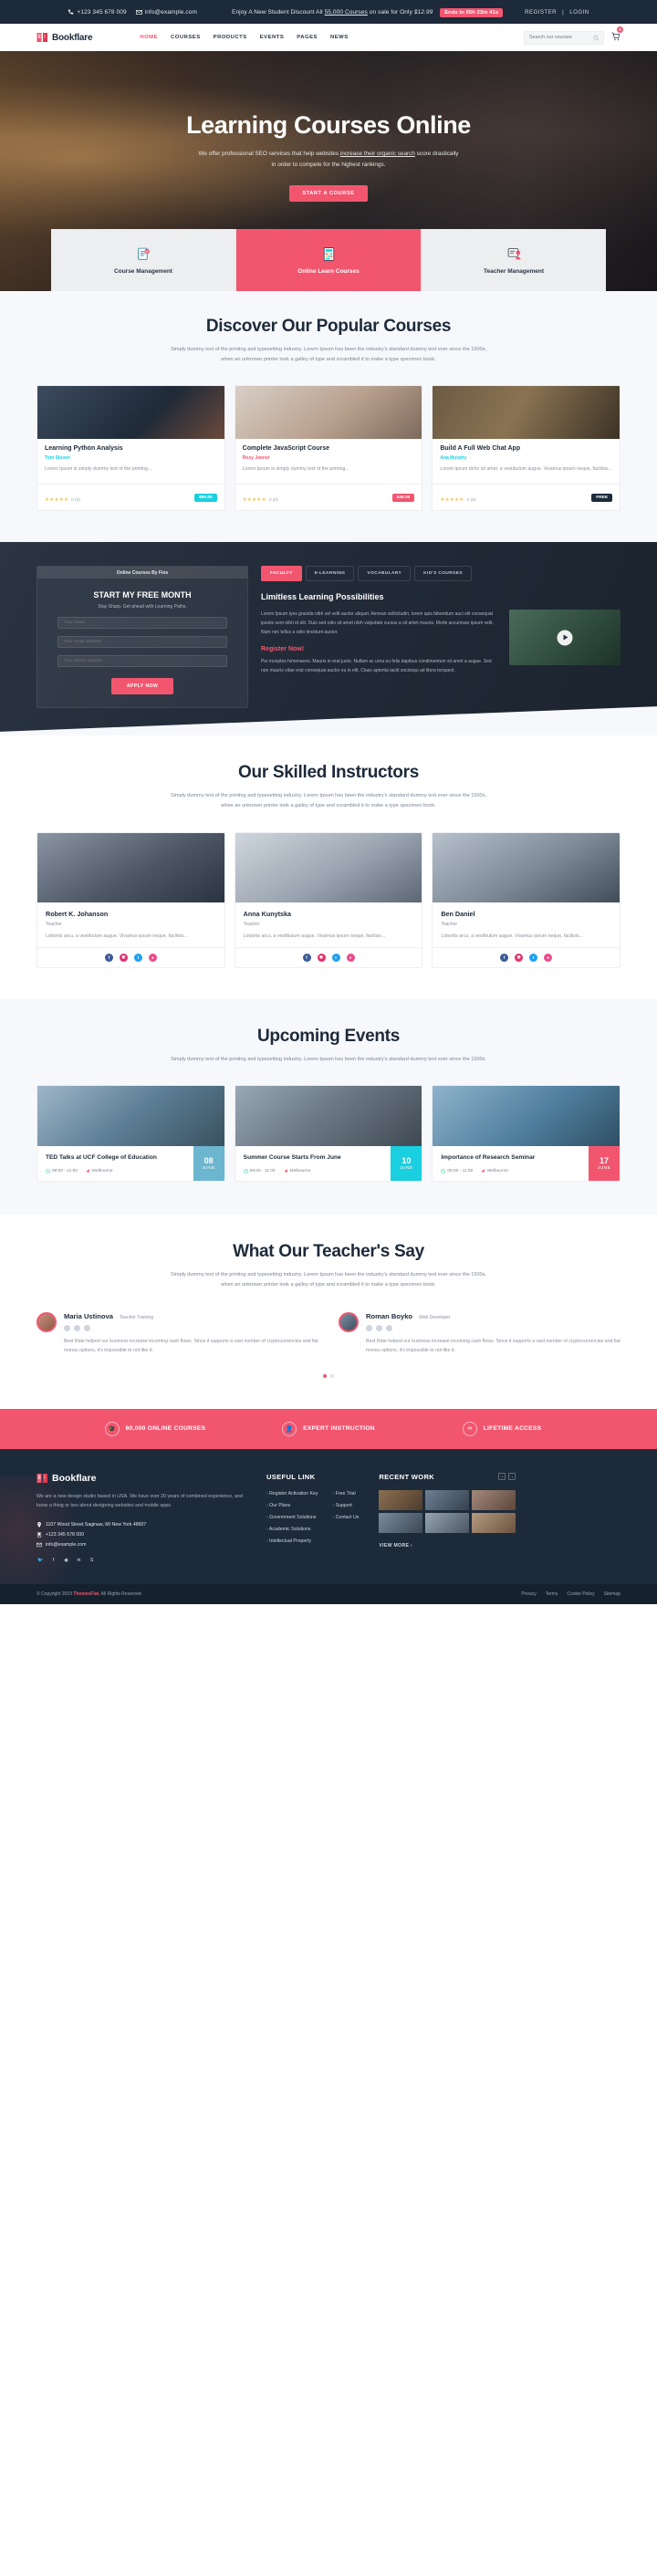 This screenshot has height=2576, width=657. Describe the element at coordinates (447, 1546) in the screenshot. I see `view-more-link: VIEW MORE ›` at that location.